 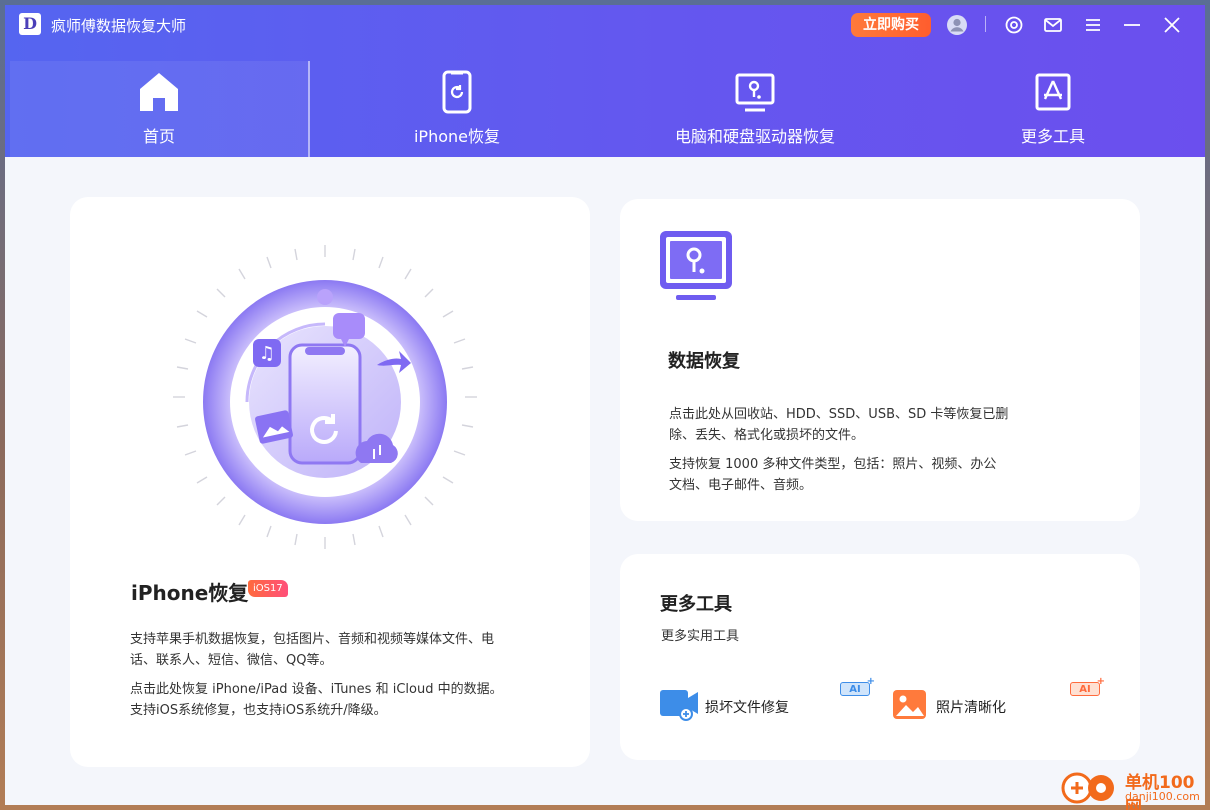 I want to click on tab-label: 首页, so click(x=158, y=136).